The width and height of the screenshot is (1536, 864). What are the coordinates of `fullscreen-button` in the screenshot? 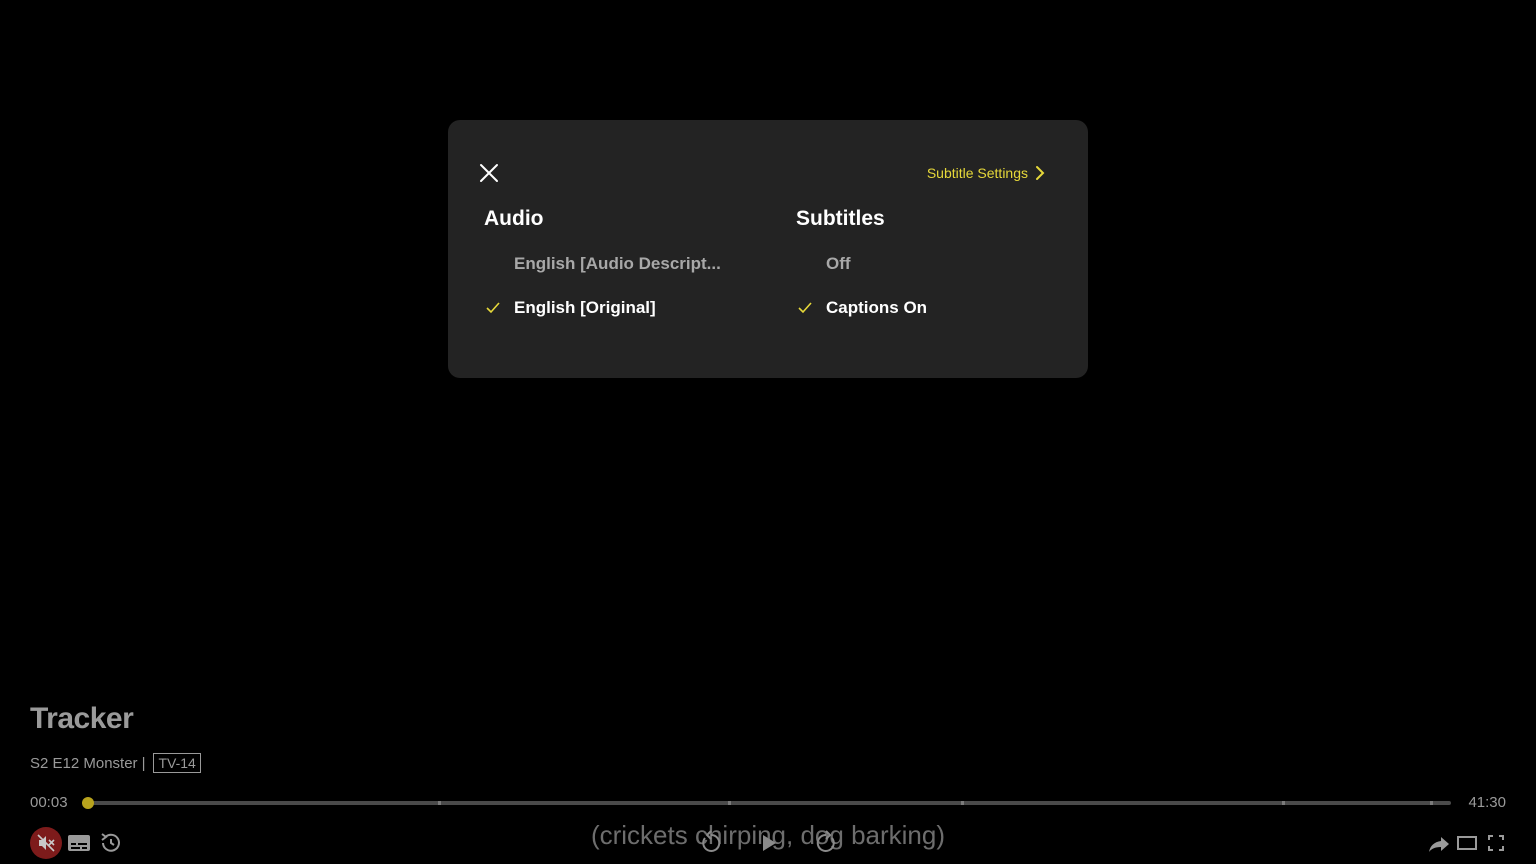 It's located at (1496, 843).